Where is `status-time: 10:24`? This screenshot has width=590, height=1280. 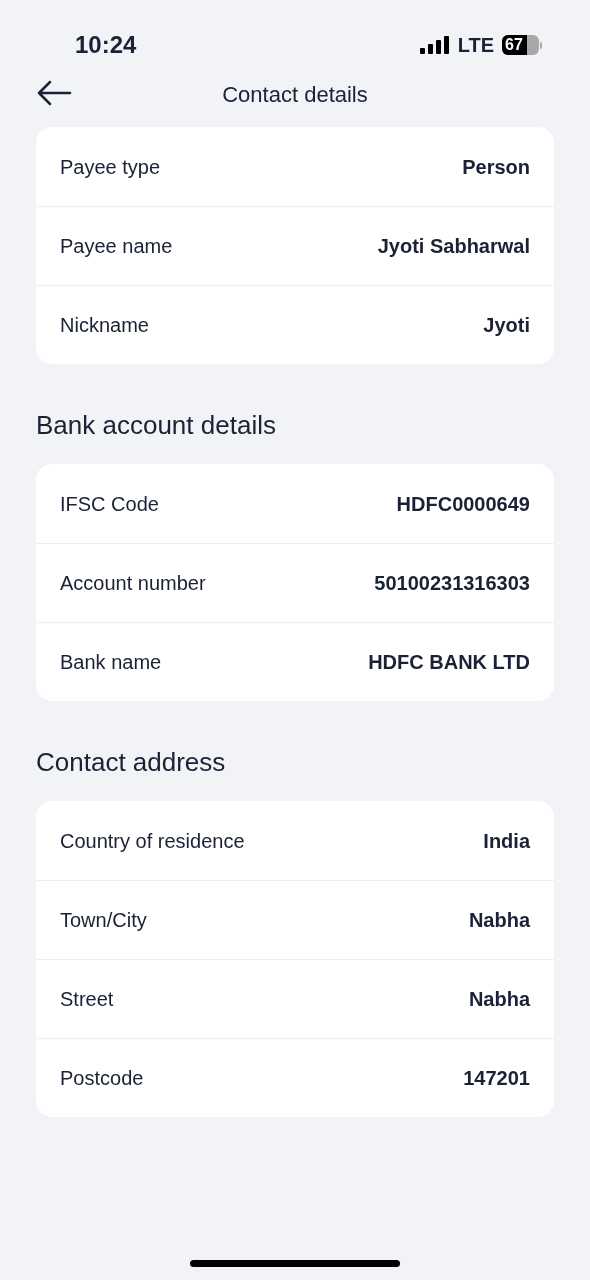
status-time: 10:24 is located at coordinates (106, 45).